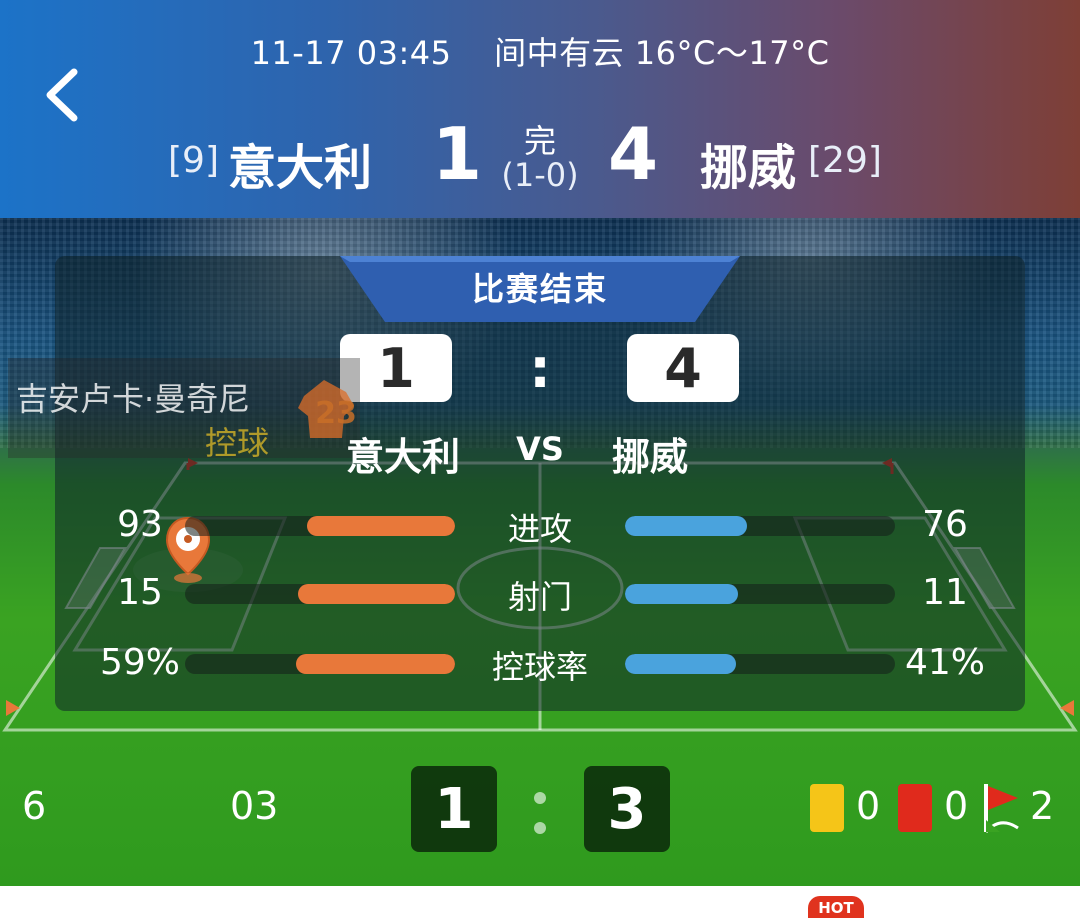 The image size is (1080, 920). I want to click on stat-row-attack: 93 进攻 76, so click(540, 526).